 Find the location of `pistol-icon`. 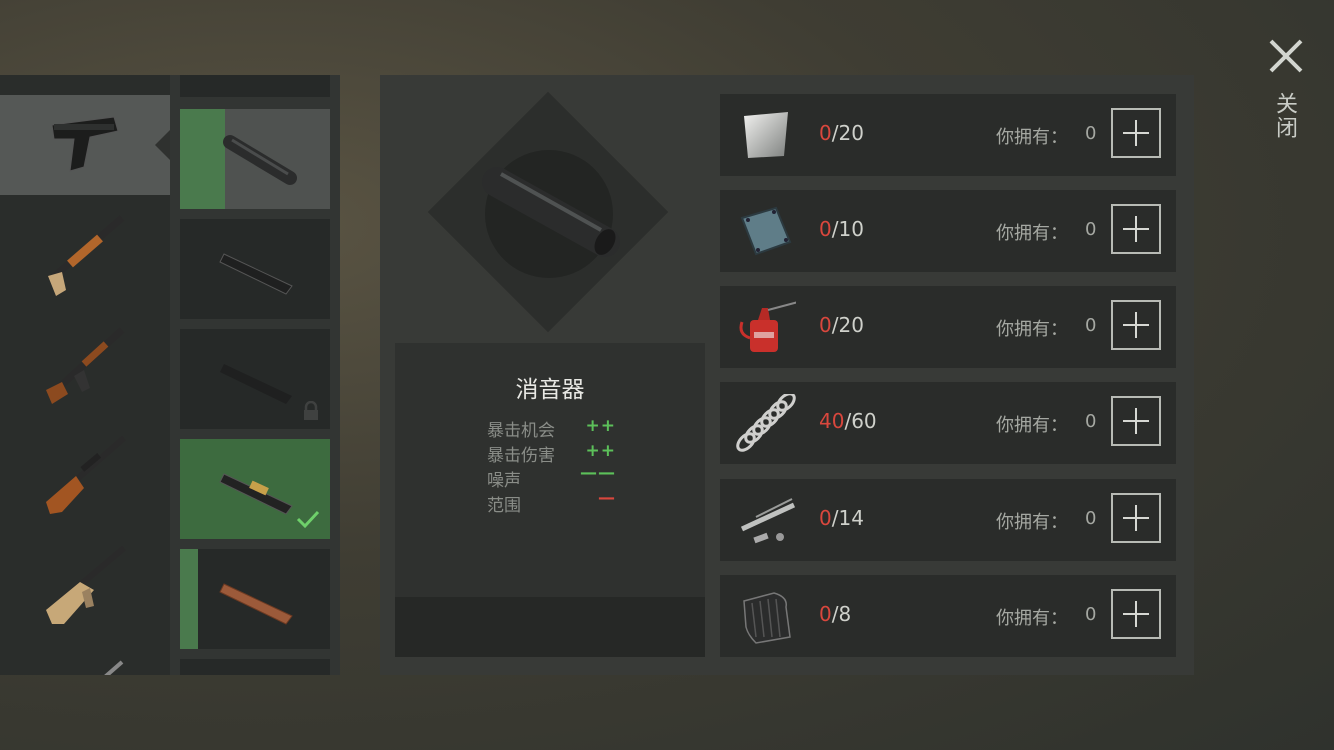

pistol-icon is located at coordinates (85, 144).